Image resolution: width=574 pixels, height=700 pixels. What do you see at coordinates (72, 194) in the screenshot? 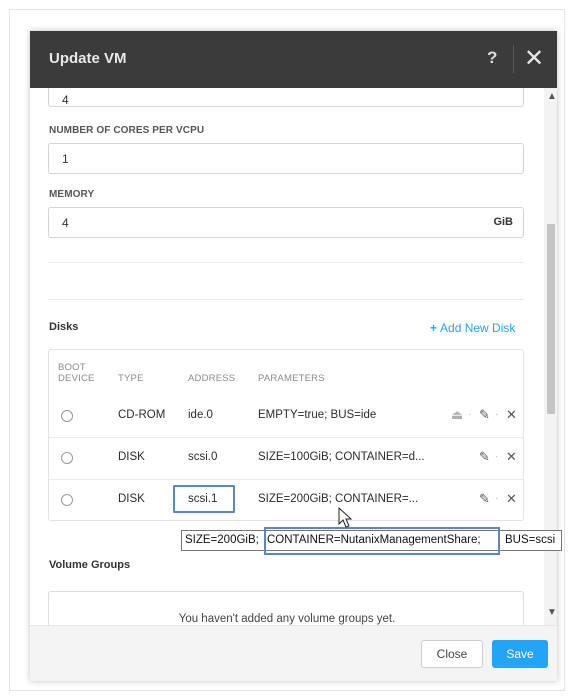
I see `memory-label: MEMORY` at bounding box center [72, 194].